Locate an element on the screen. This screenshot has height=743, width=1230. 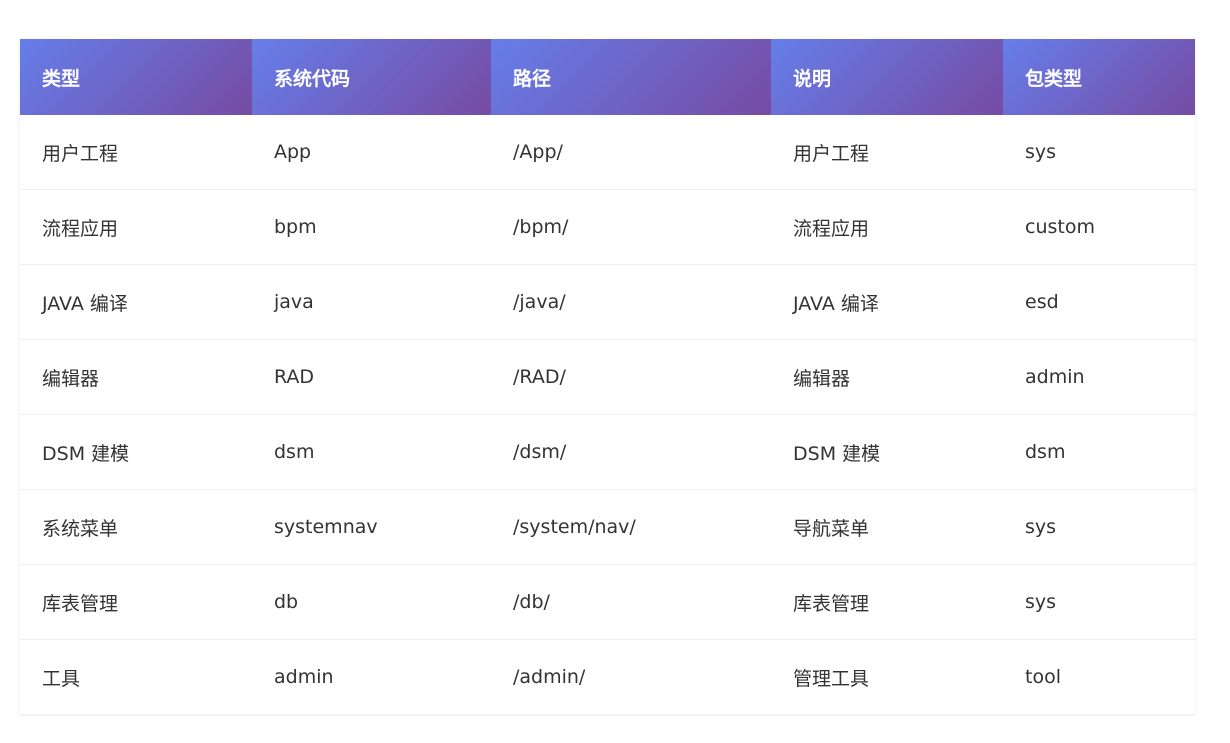
cell-description: 用户工程 is located at coordinates (887, 152).